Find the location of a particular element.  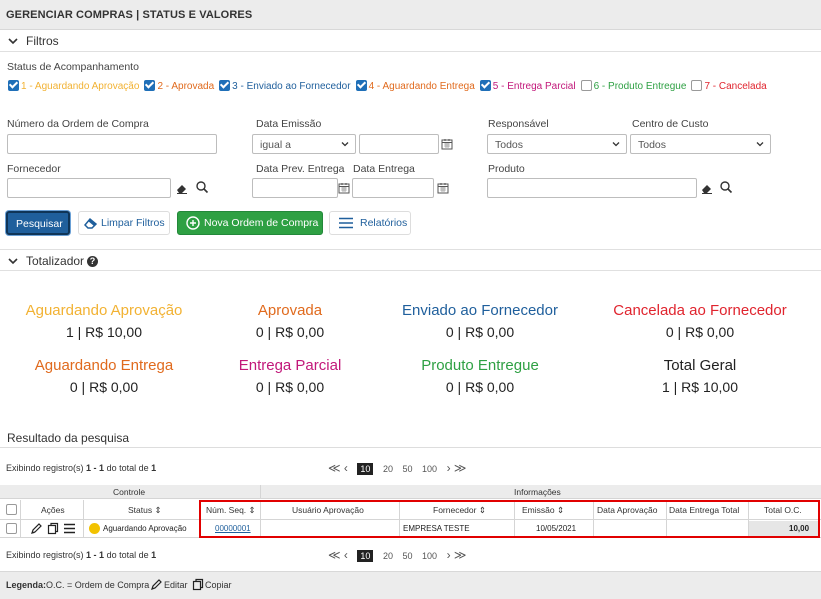

totalizador-title-text: Totalizador is located at coordinates (55, 261).